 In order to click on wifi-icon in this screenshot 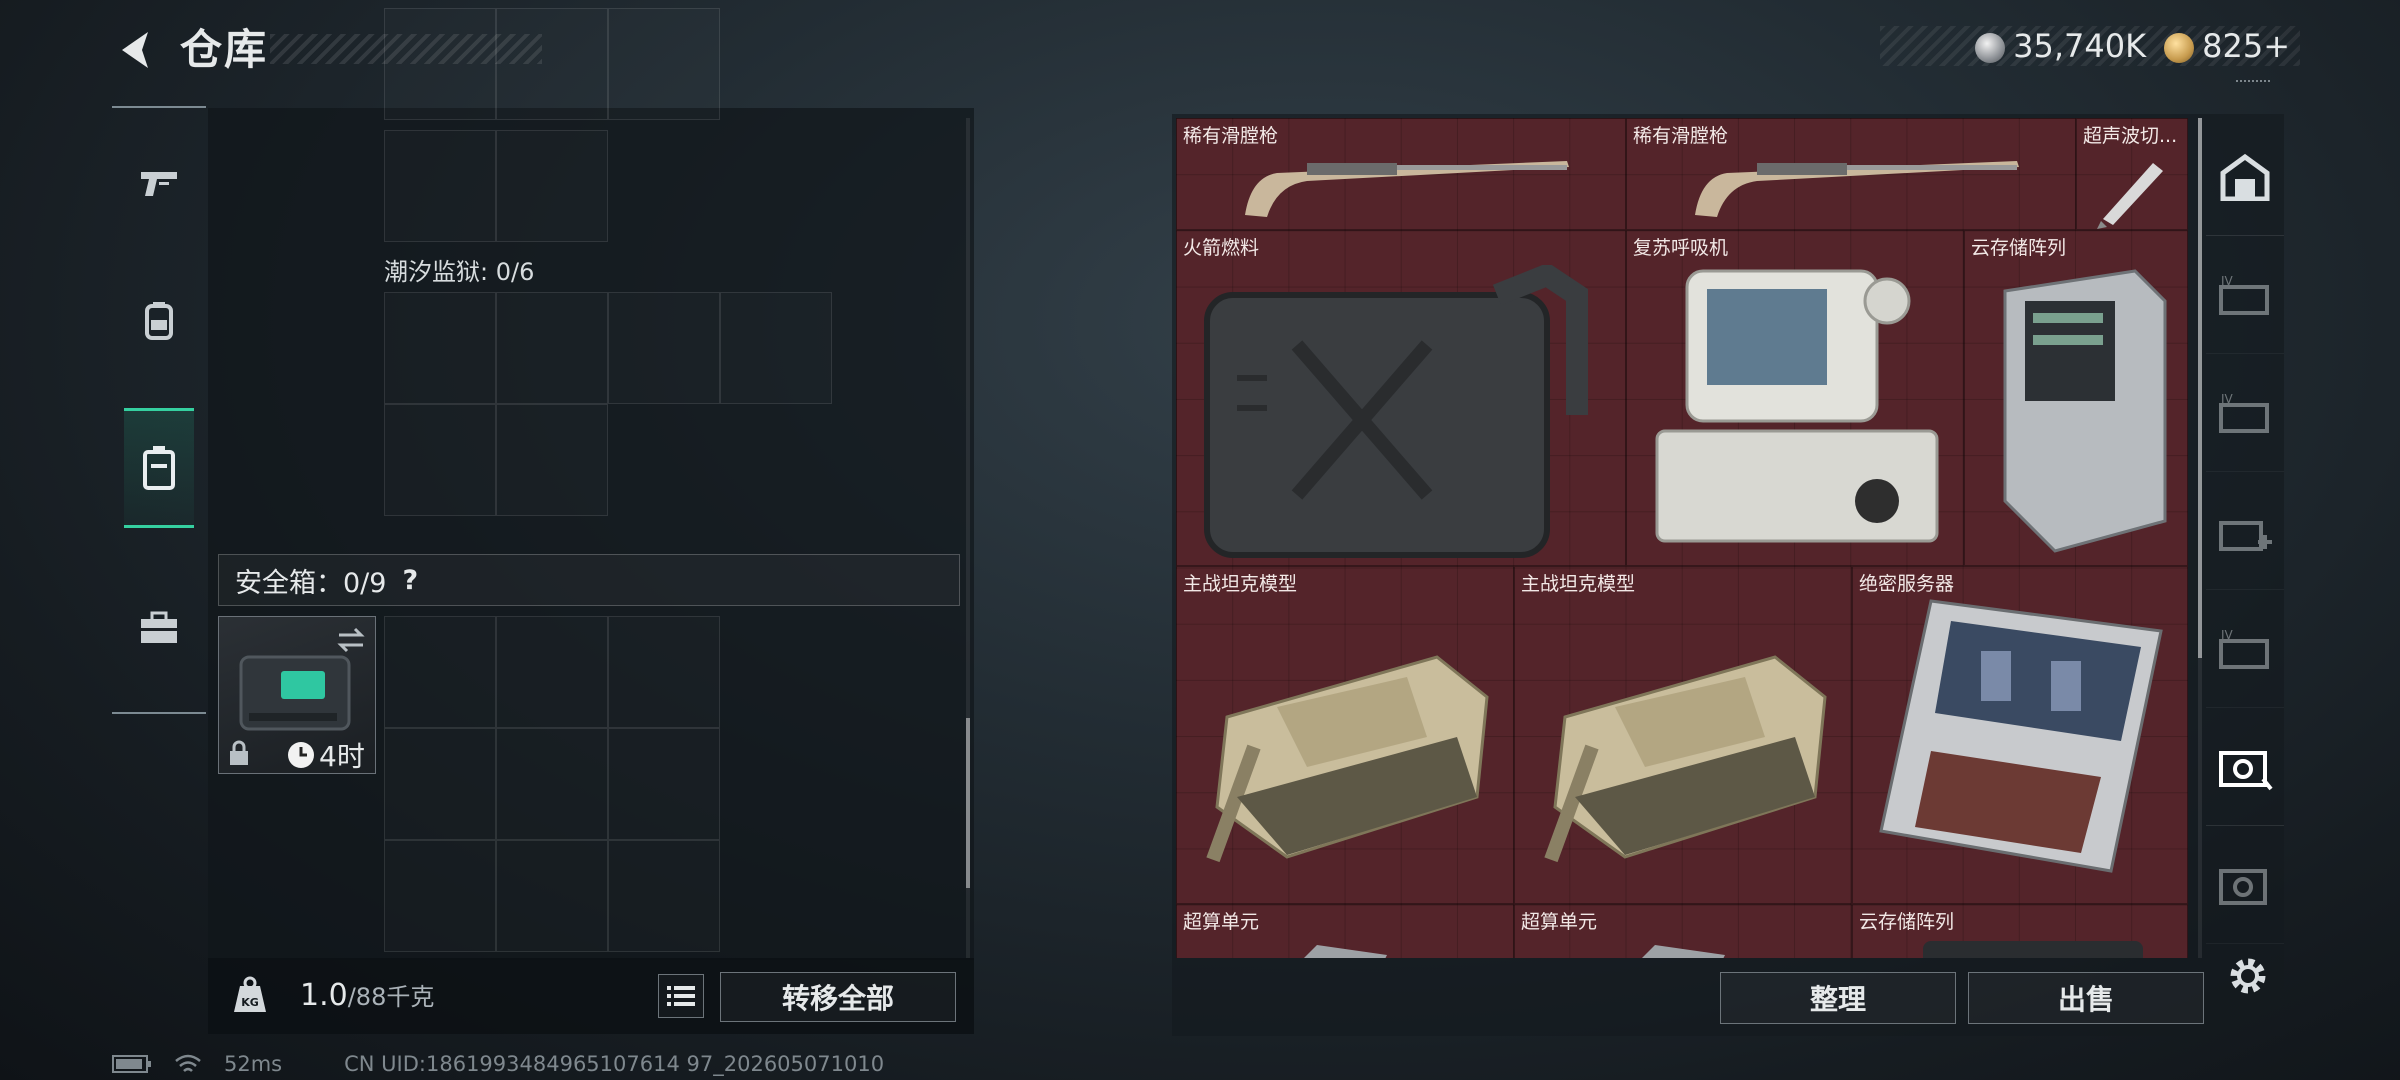, I will do `click(188, 1063)`.